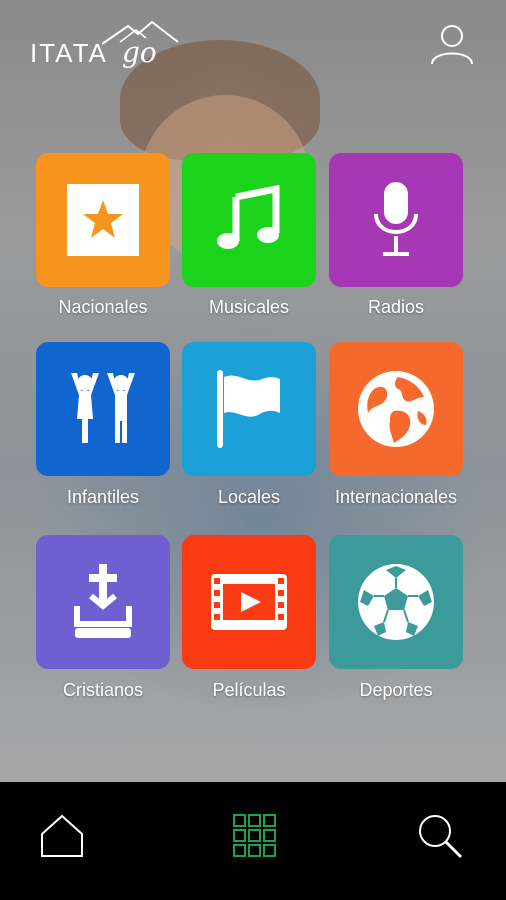  I want to click on user-profile-button, so click(452, 44).